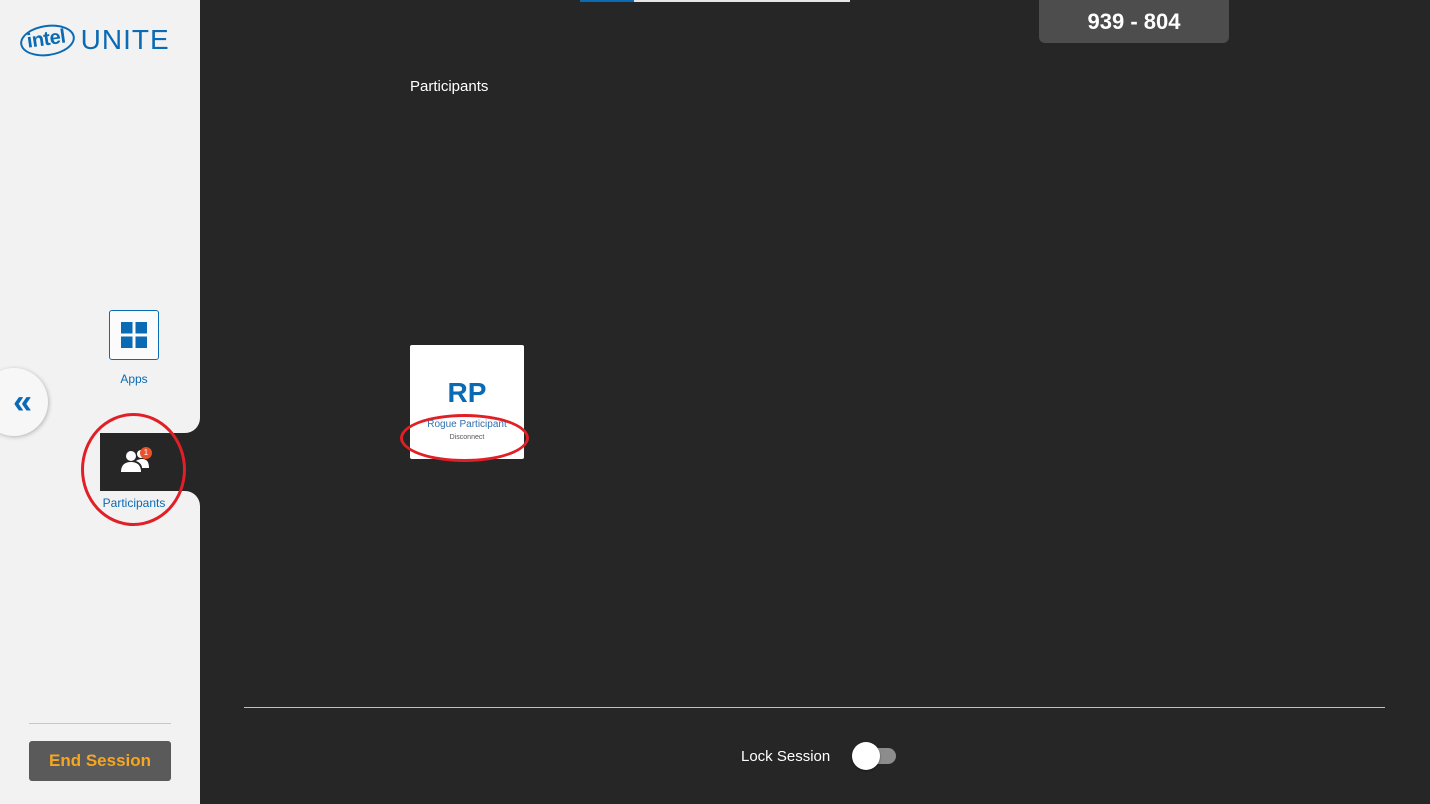  I want to click on logo-product-text: UNITE, so click(125, 39).